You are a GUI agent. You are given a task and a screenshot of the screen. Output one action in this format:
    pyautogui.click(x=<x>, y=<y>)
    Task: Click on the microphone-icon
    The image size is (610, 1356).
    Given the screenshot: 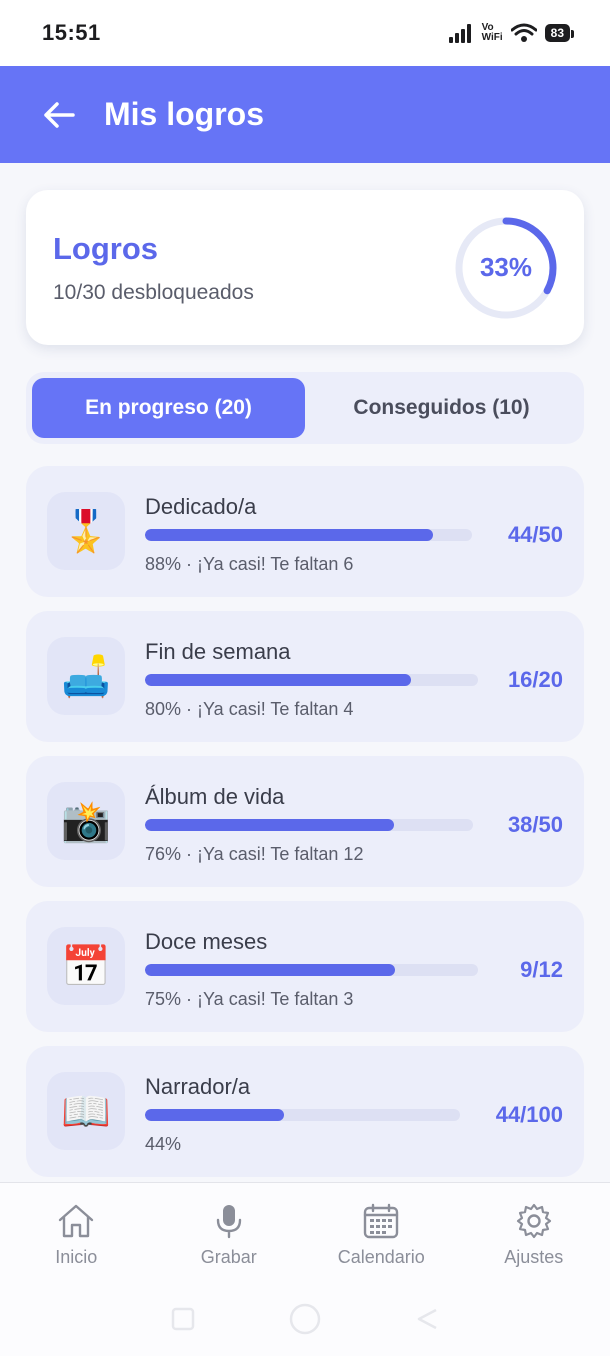 What is the action you would take?
    pyautogui.click(x=228, y=1222)
    